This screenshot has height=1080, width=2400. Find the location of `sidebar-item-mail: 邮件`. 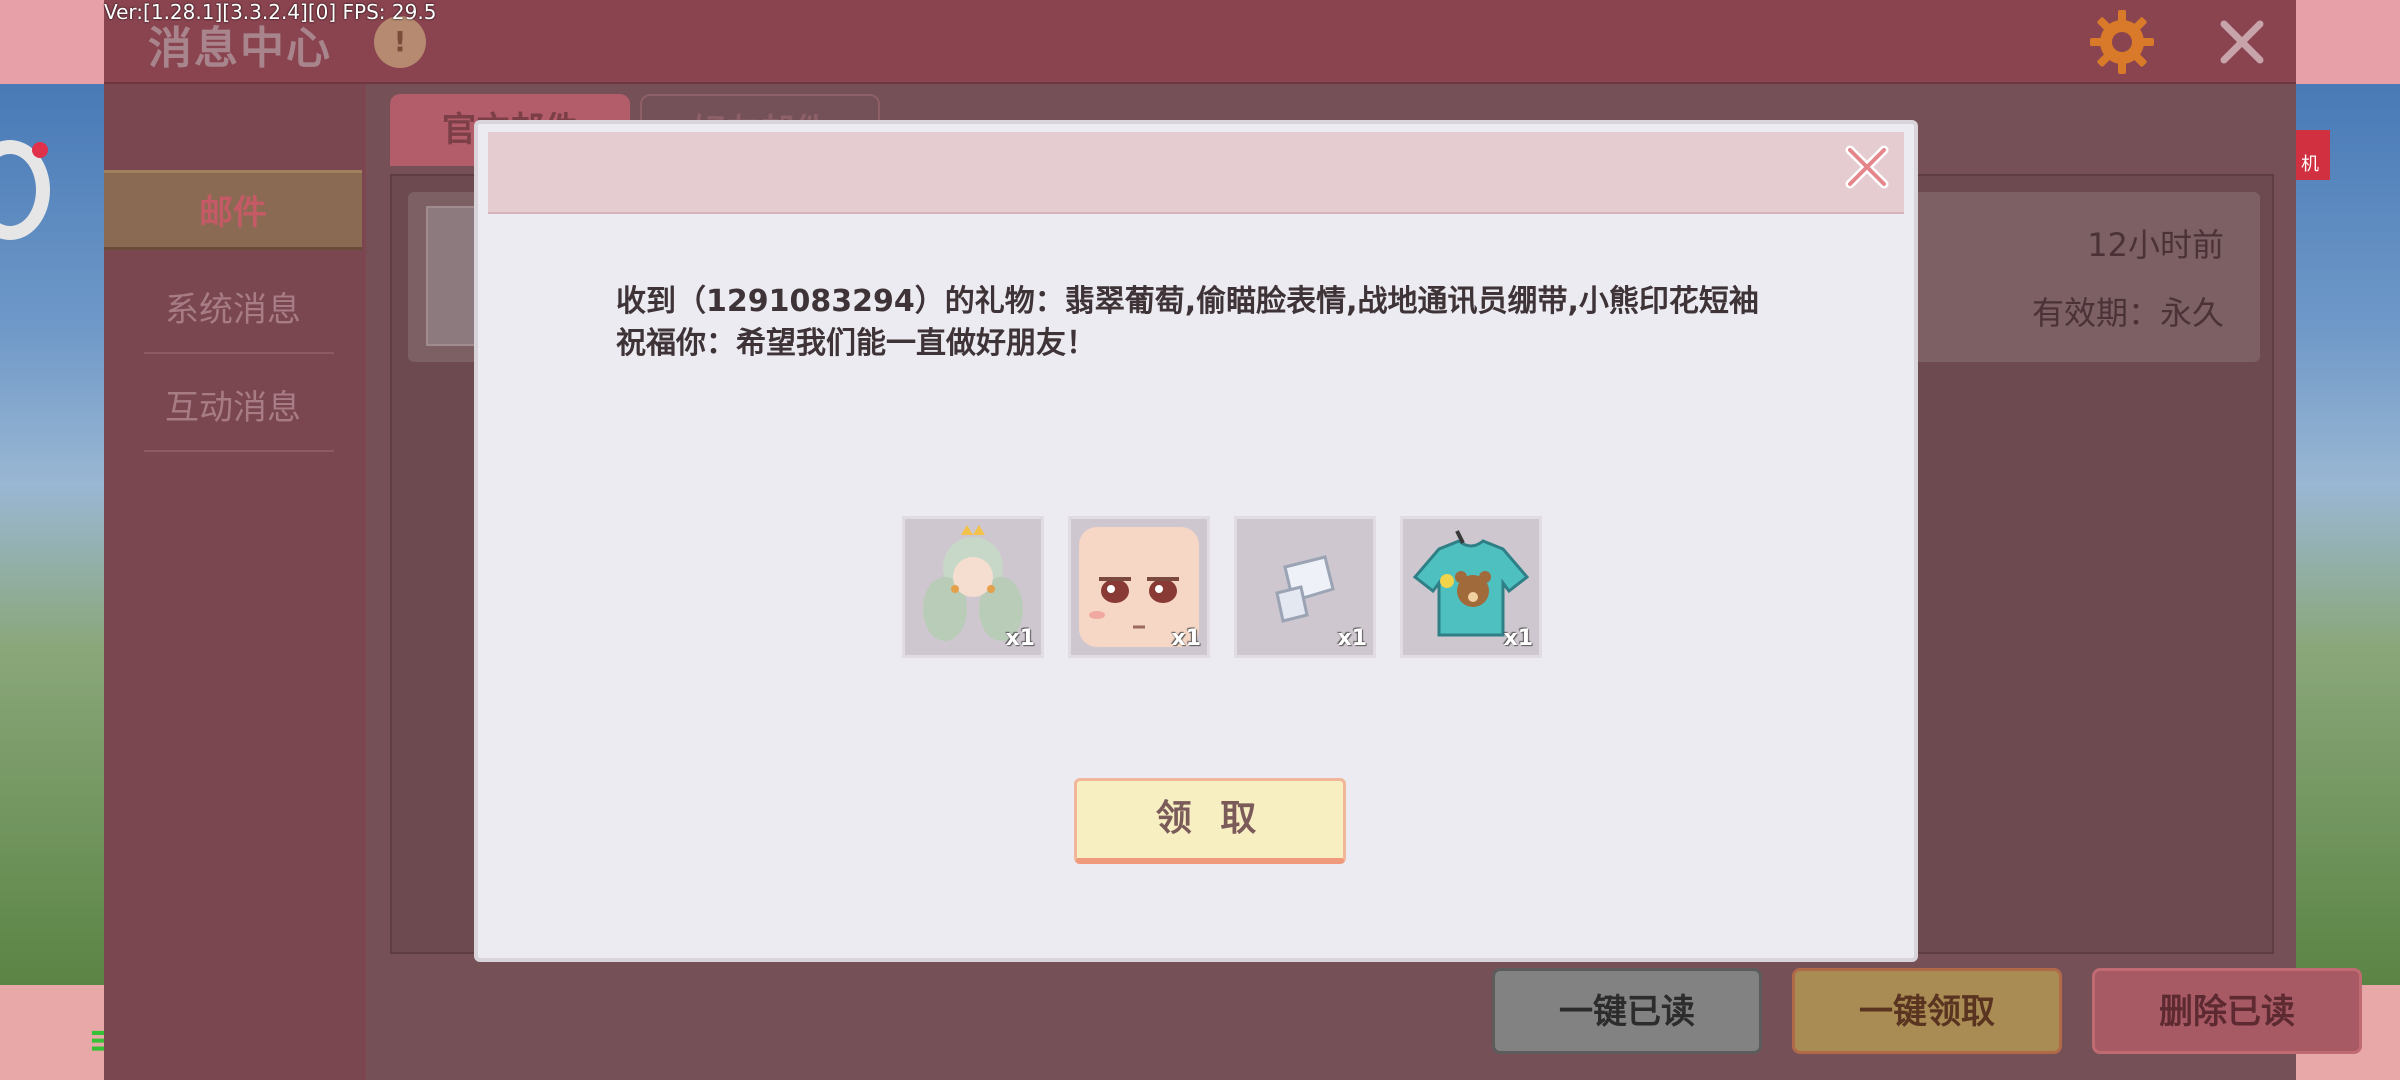

sidebar-item-mail: 邮件 is located at coordinates (233, 210).